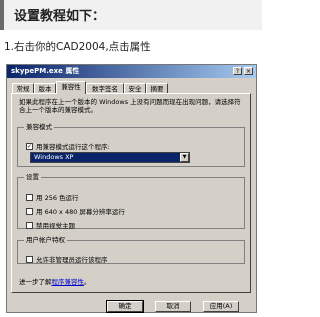 The width and height of the screenshot is (320, 317). I want to click on checkbox-disable-themes, so click(29, 225).